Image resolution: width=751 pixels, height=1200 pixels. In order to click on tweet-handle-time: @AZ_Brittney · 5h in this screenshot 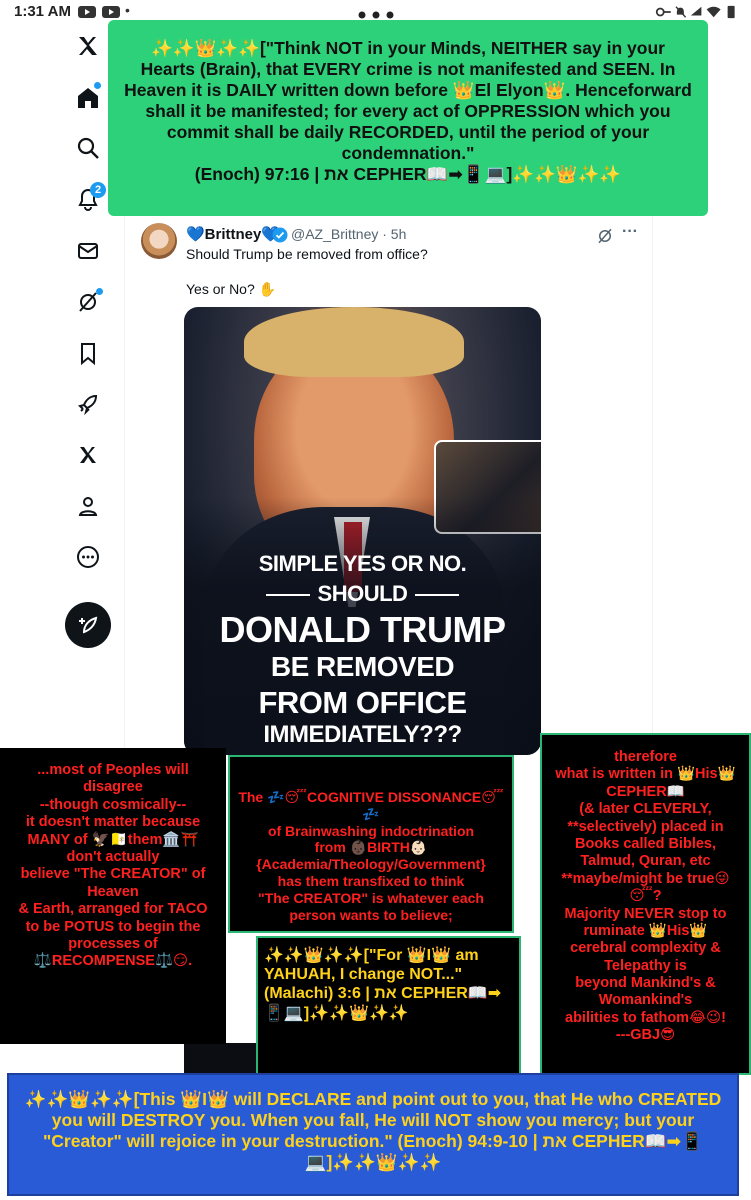, I will do `click(348, 234)`.